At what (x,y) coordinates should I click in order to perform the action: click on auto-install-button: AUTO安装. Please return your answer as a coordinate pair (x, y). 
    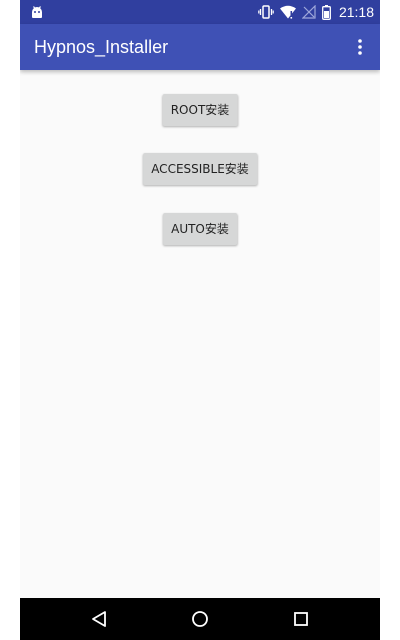
    Looking at the image, I should click on (200, 229).